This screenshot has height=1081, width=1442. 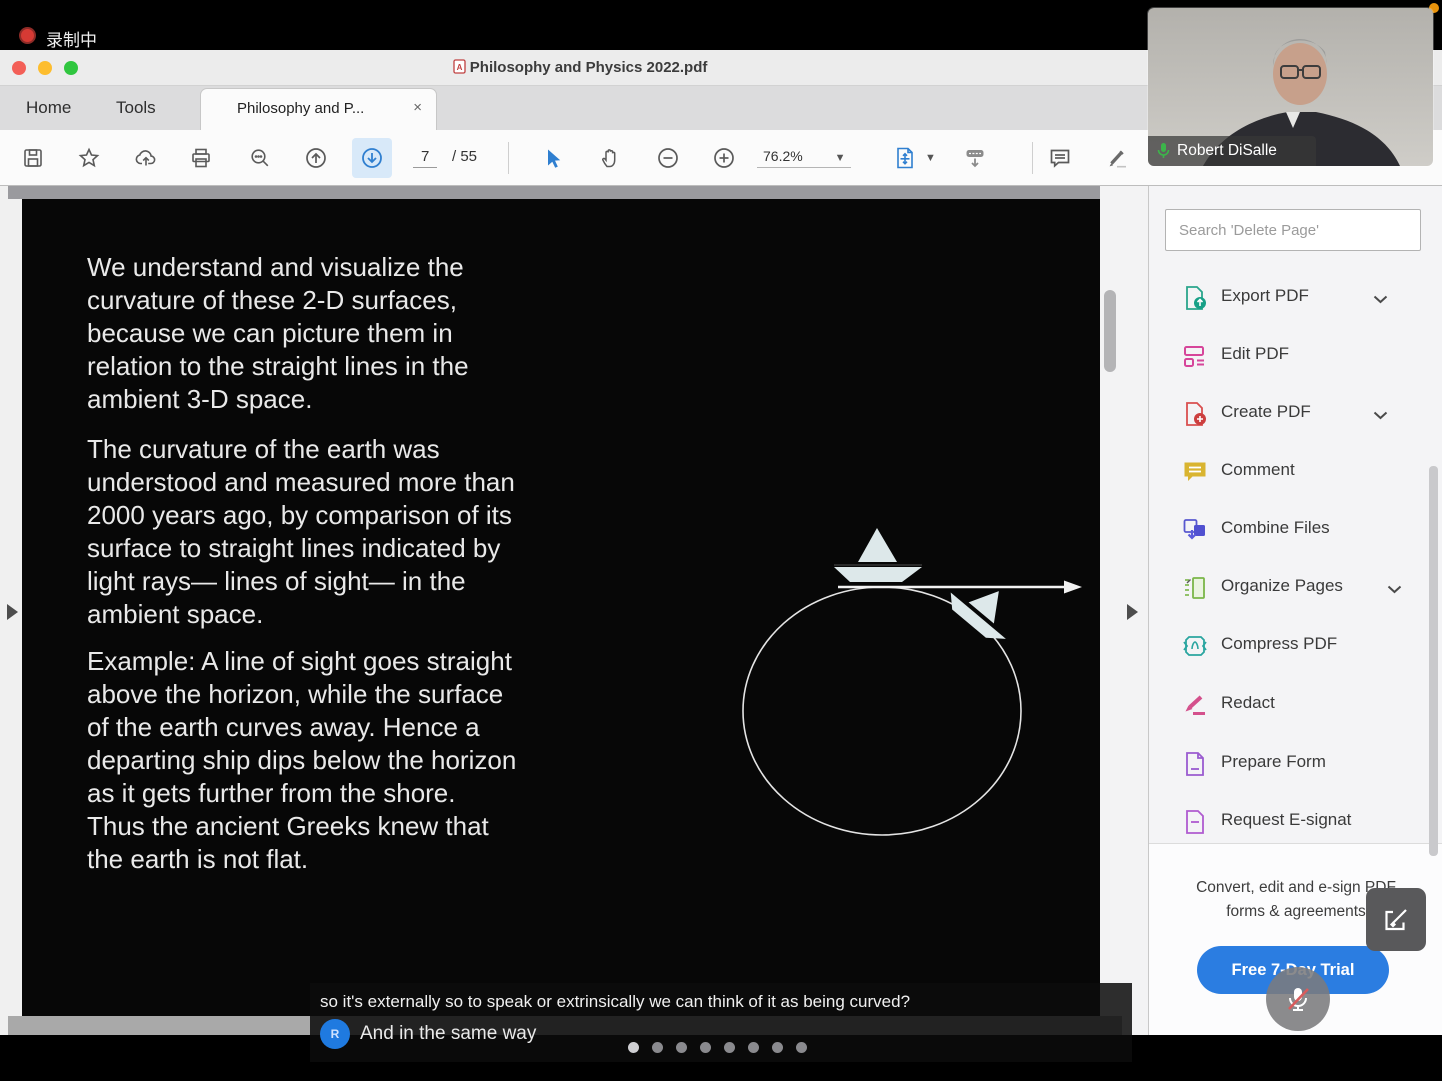 I want to click on expand-left-panel-button, so click(x=12, y=612).